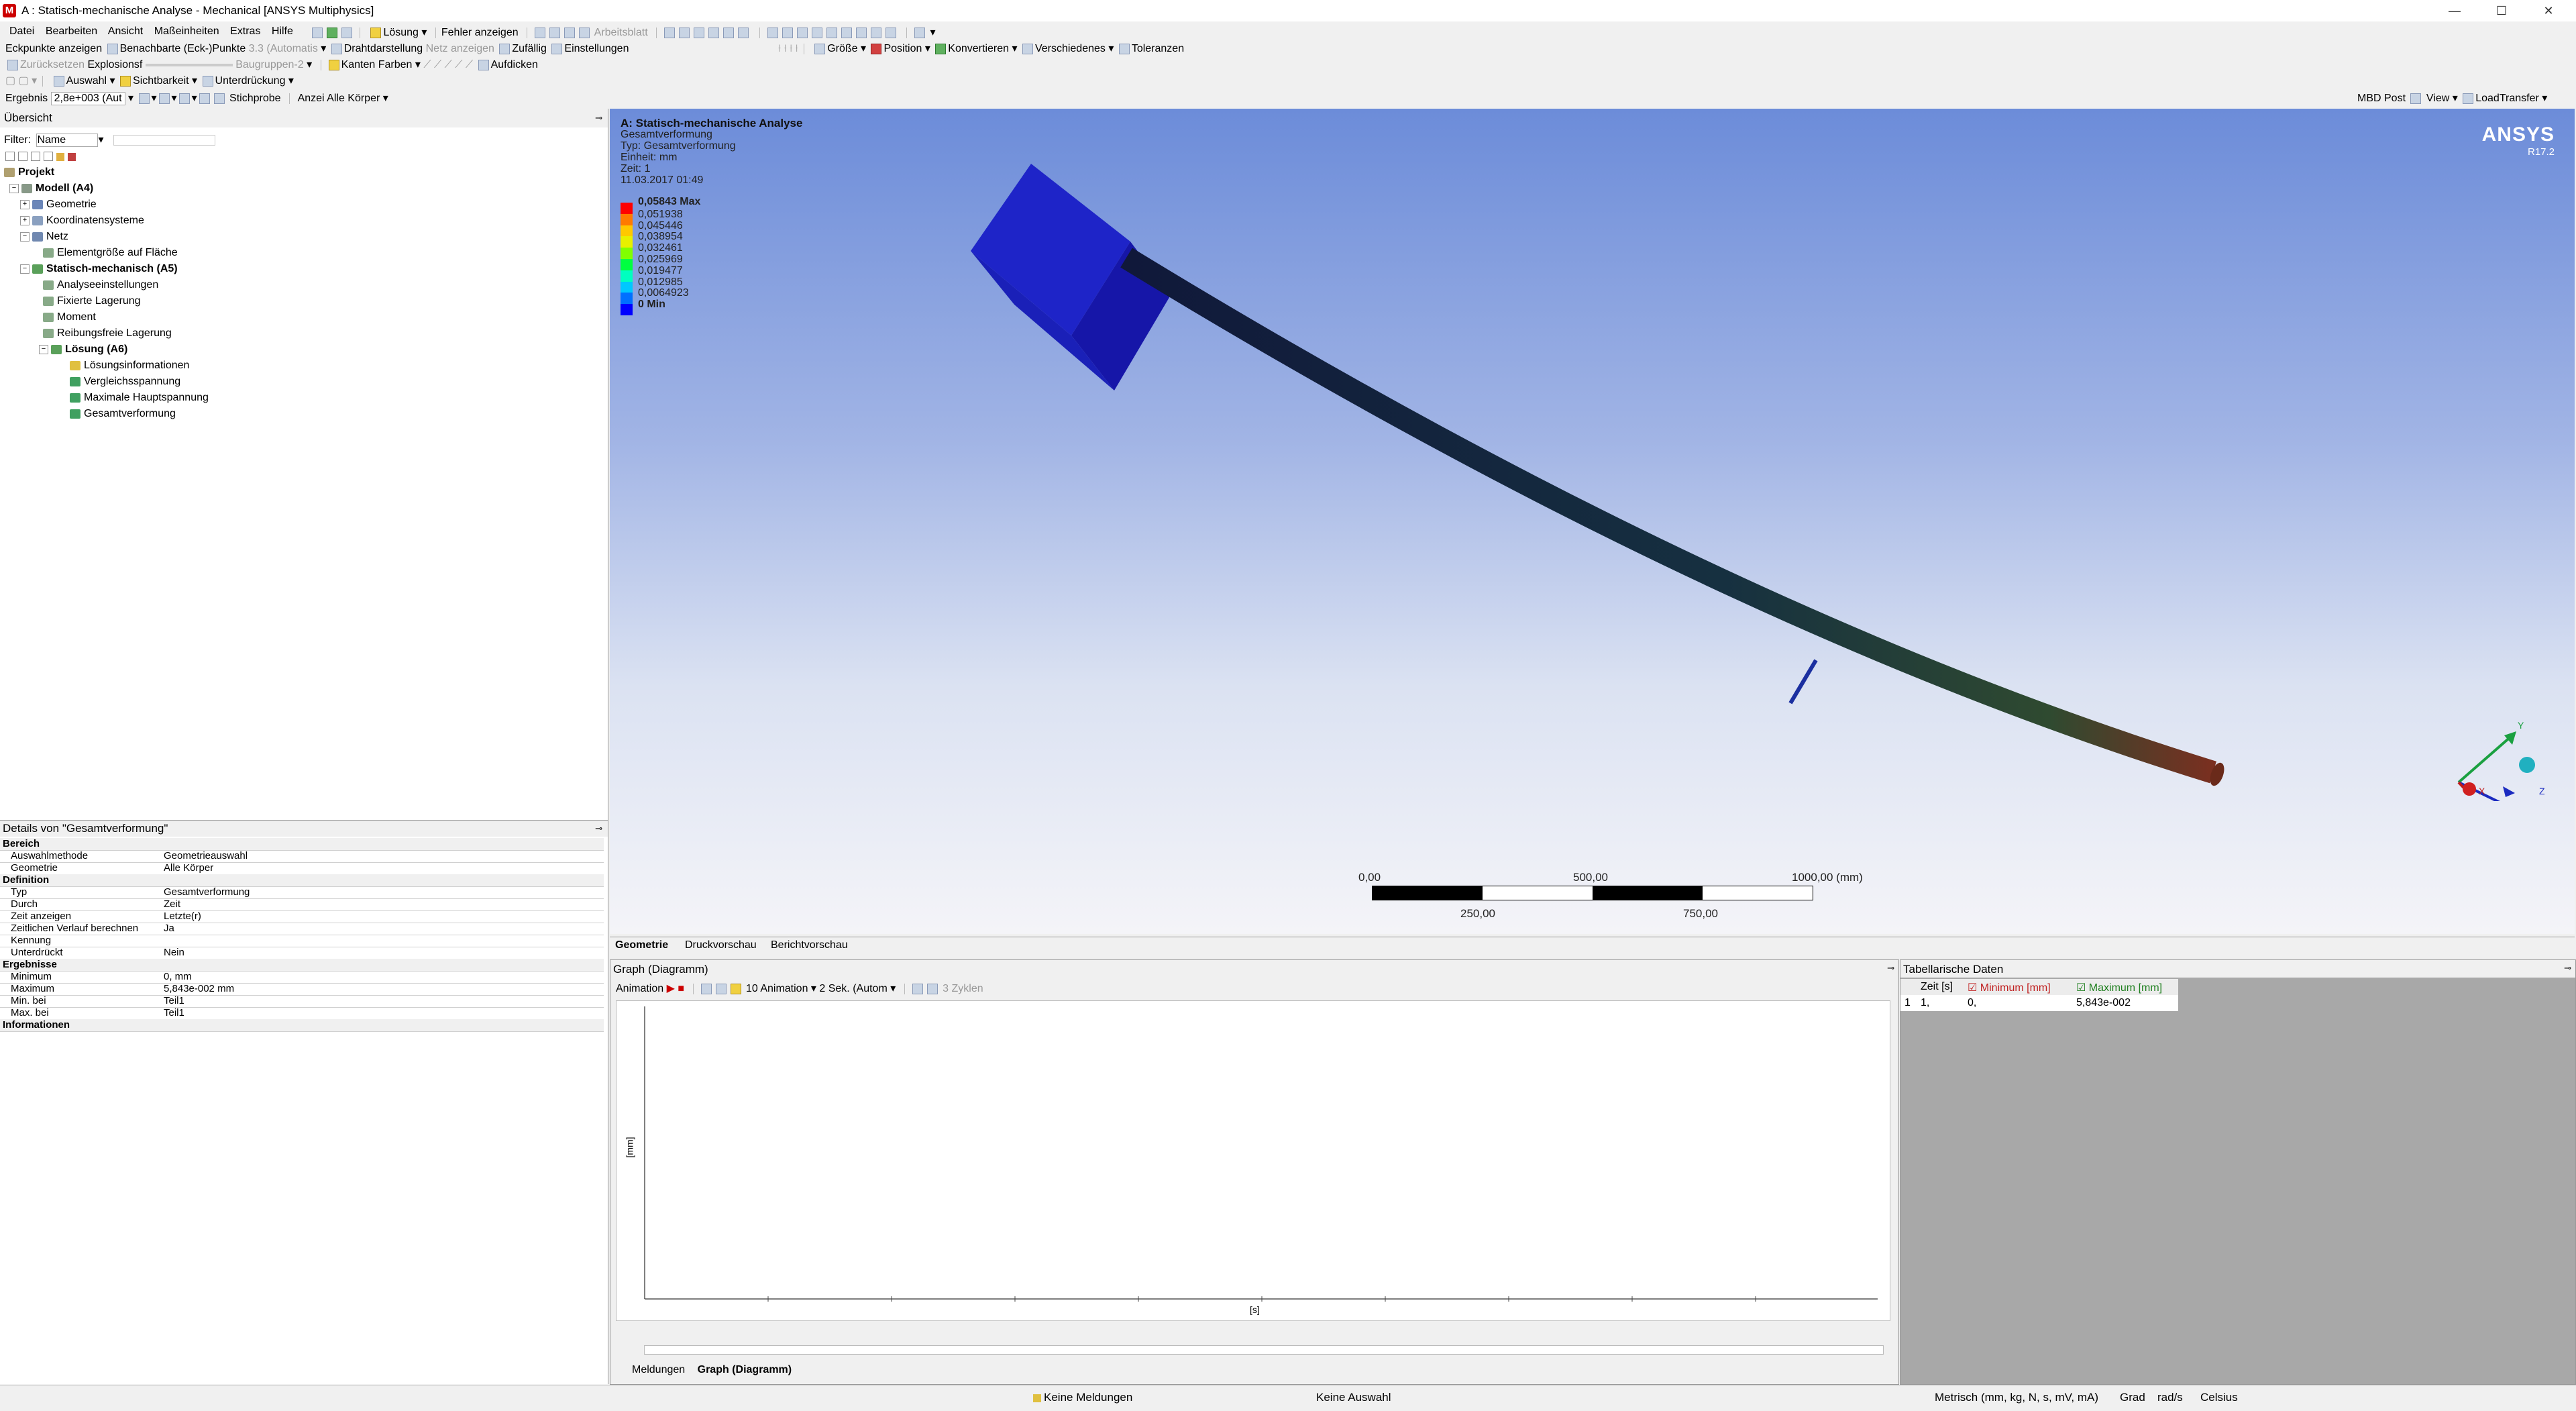 The width and height of the screenshot is (2576, 1411). What do you see at coordinates (302, 856) in the screenshot?
I see `details-row: Auswahlmethode Geometrieauswahl` at bounding box center [302, 856].